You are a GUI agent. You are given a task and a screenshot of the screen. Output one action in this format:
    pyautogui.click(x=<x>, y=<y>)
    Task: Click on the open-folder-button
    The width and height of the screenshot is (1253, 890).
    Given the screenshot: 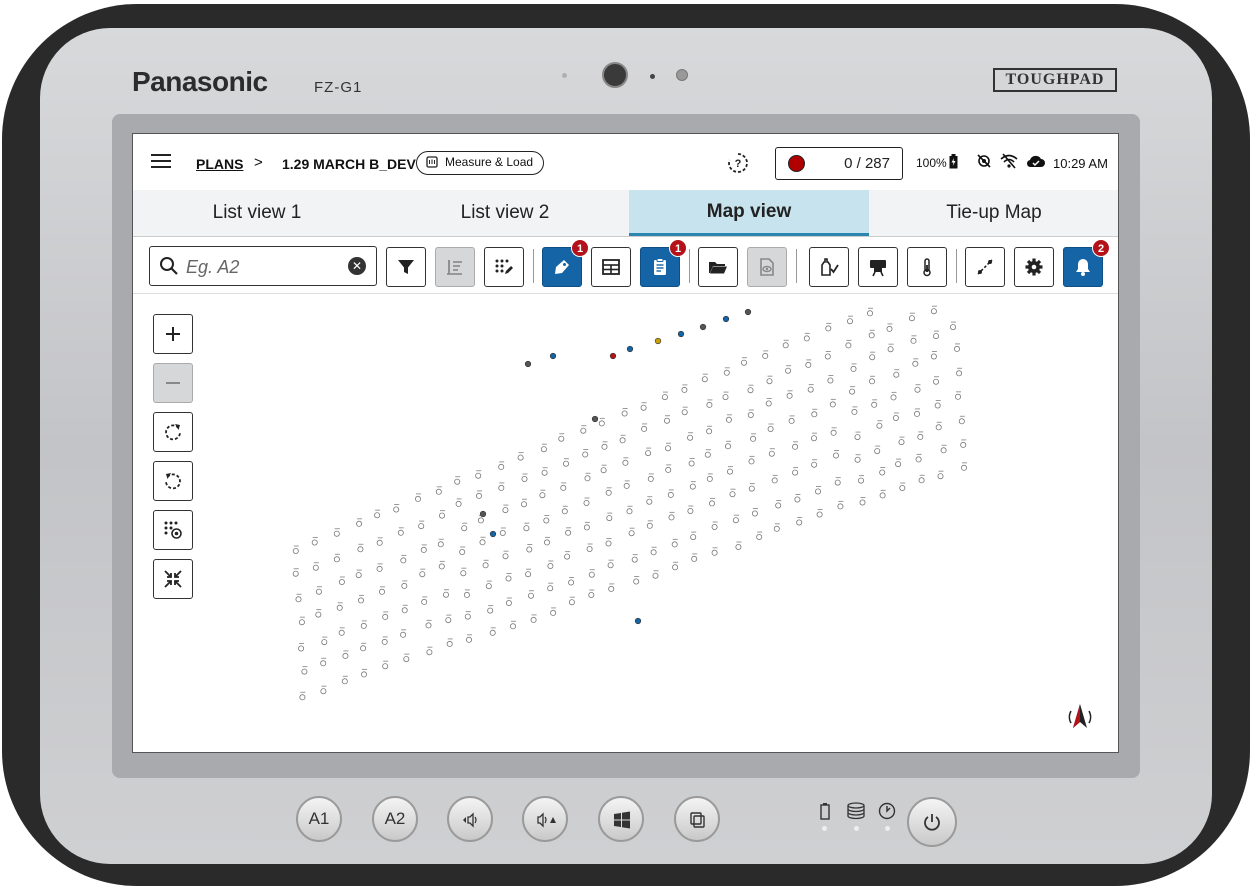 What is the action you would take?
    pyautogui.click(x=718, y=267)
    